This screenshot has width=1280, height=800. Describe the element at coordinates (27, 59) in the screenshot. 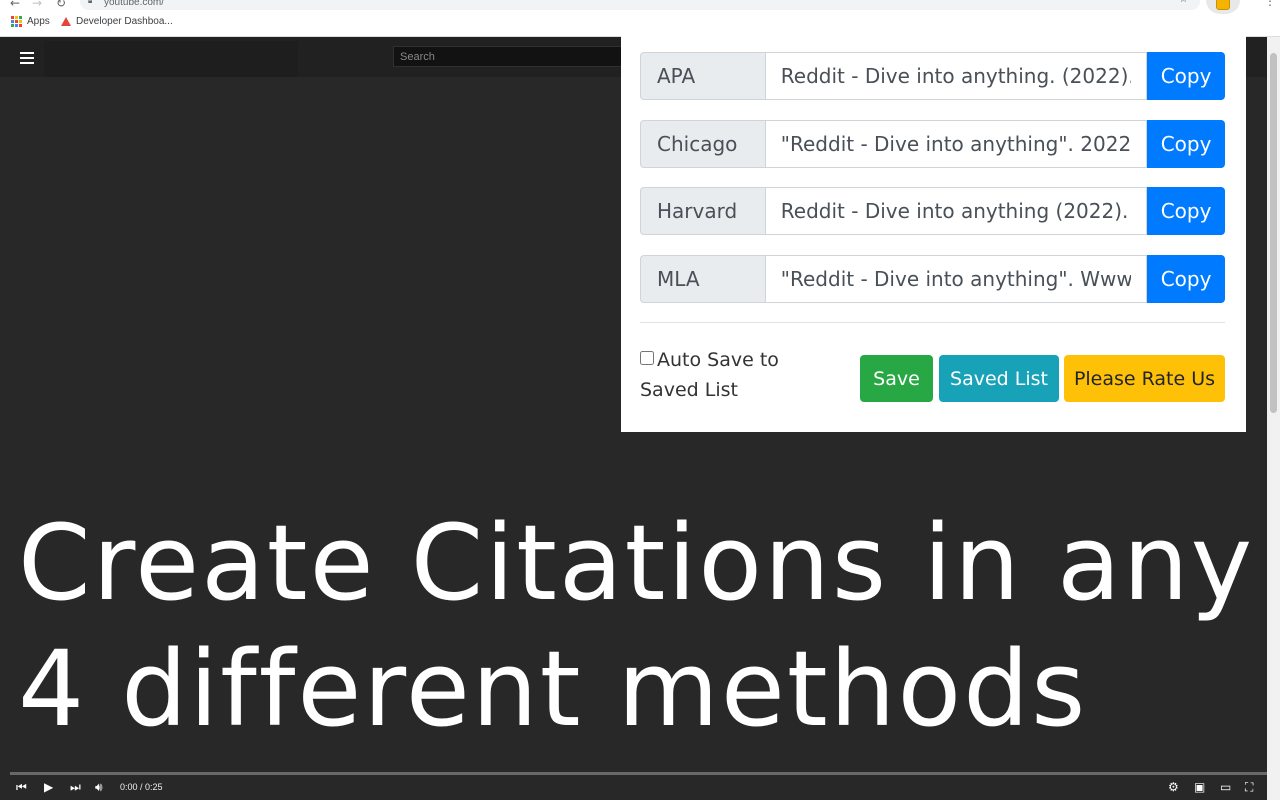

I see `hamburger-menu-icon` at that location.